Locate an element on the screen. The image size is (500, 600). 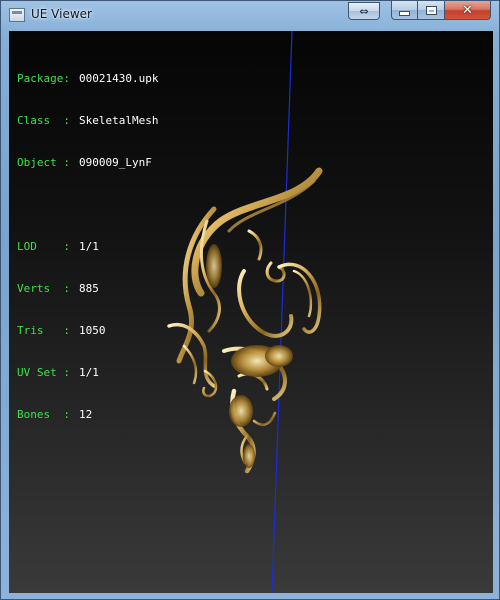
info-row-package: Package: 00021430.upk is located at coordinates (87, 79).